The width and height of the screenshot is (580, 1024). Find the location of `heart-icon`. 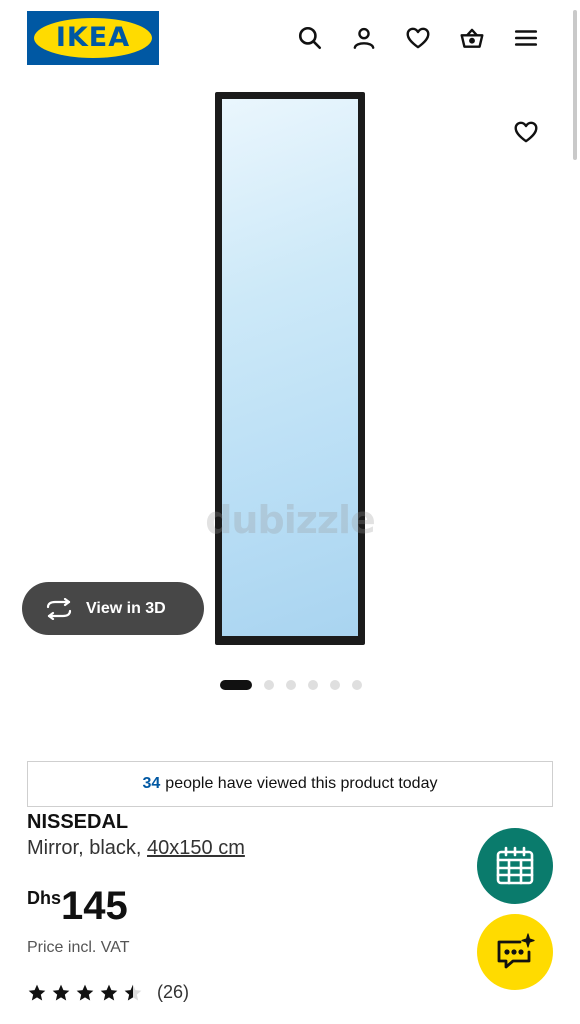

heart-icon is located at coordinates (418, 38).